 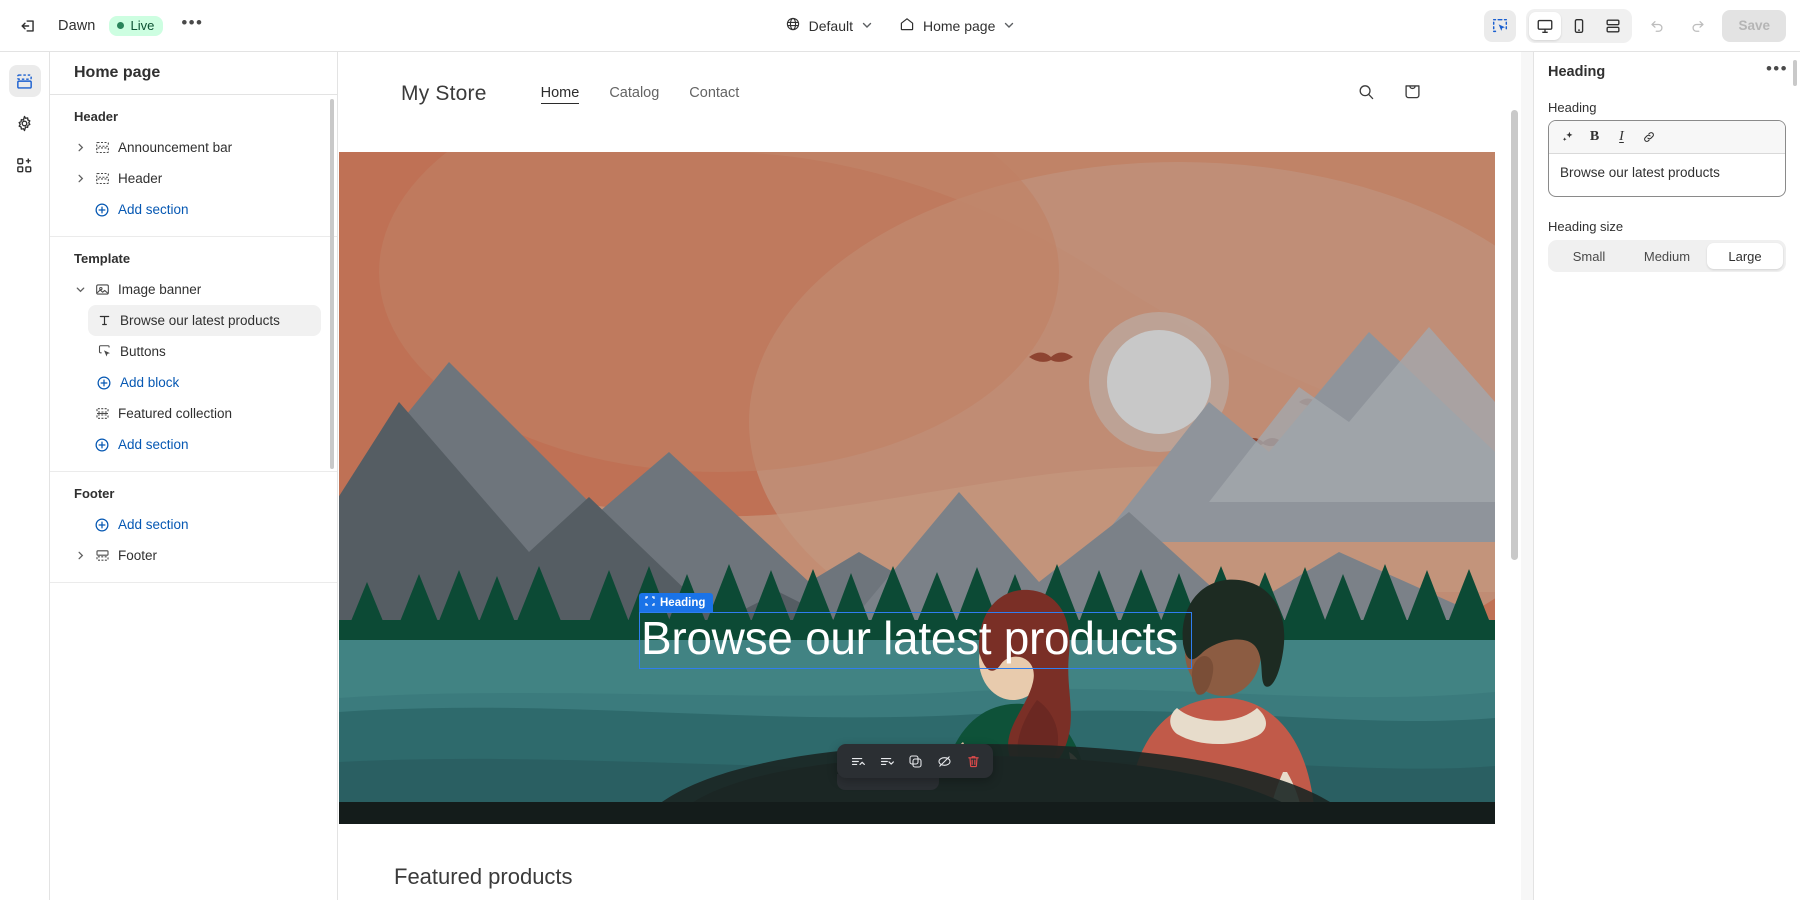 I want to click on button-icon, so click(x=104, y=351).